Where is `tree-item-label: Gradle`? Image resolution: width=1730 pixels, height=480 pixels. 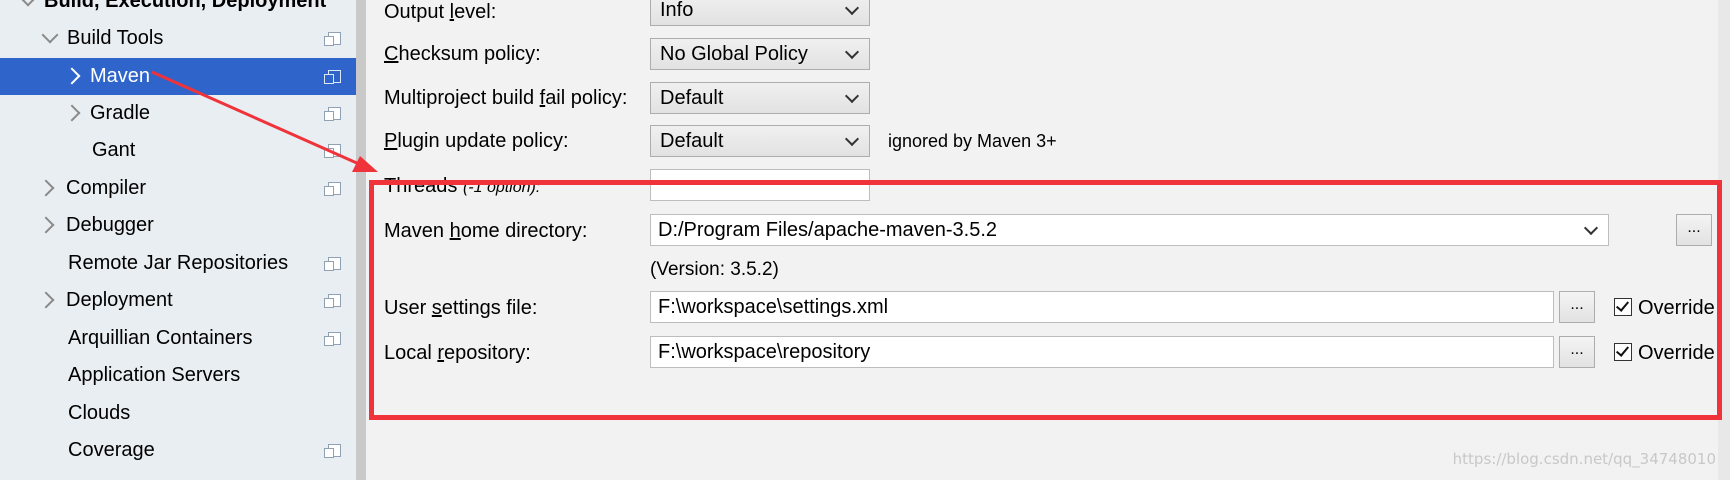 tree-item-label: Gradle is located at coordinates (120, 113).